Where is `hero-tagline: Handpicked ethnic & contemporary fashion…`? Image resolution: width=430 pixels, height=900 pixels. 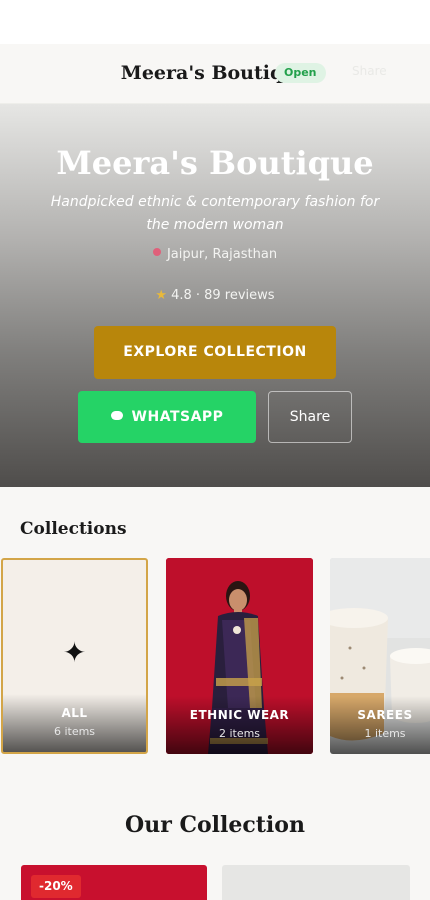 hero-tagline: Handpicked ethnic & contemporary fashion… is located at coordinates (215, 213).